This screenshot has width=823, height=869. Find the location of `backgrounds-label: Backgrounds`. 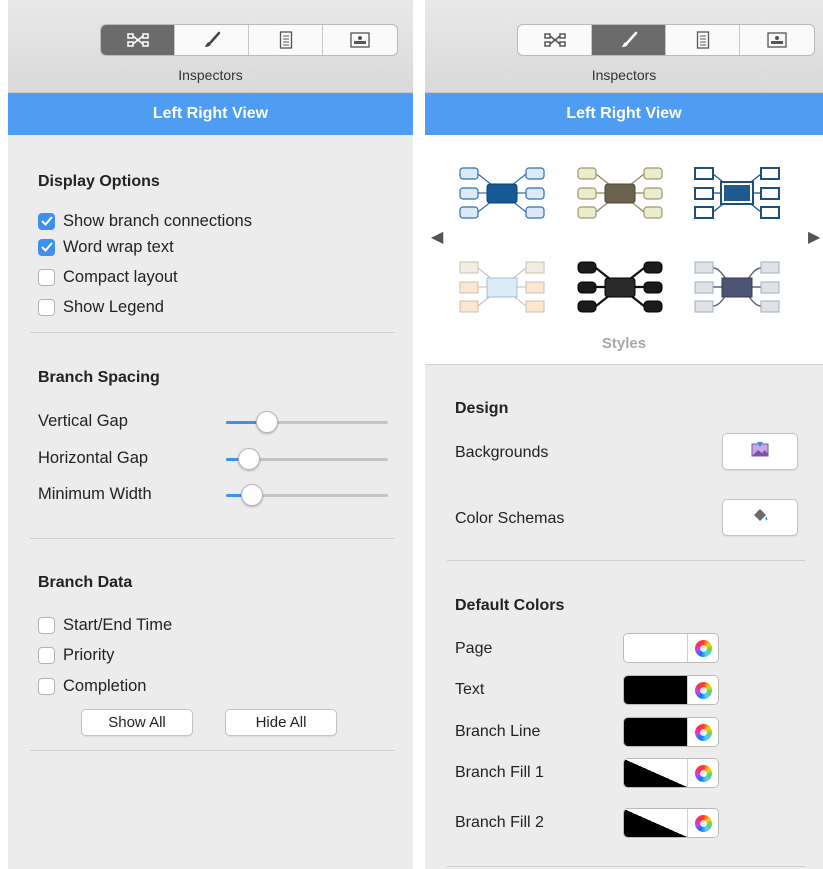

backgrounds-label: Backgrounds is located at coordinates (502, 452).